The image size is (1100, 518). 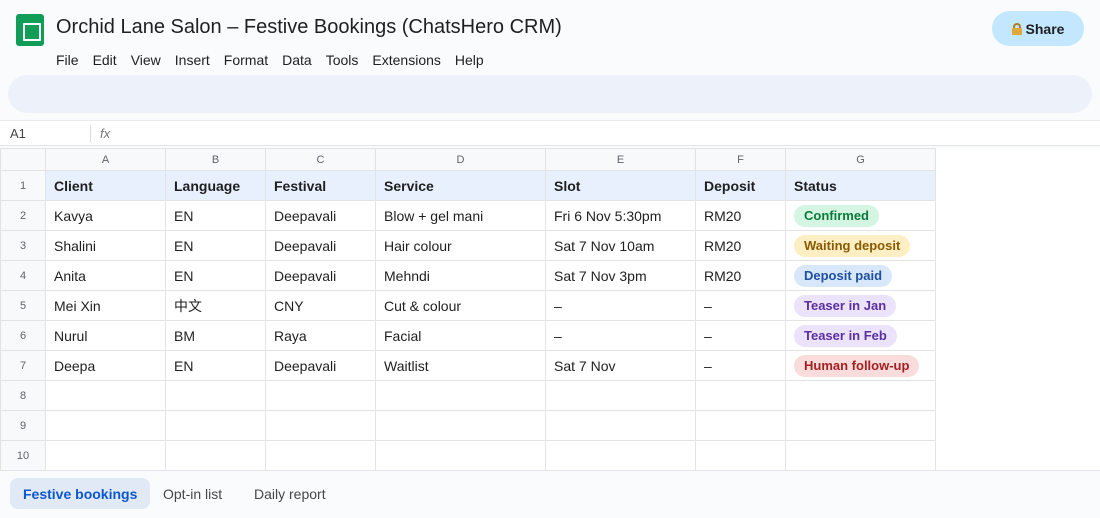 What do you see at coordinates (215, 335) in the screenshot?
I see `cell-b6: BM` at bounding box center [215, 335].